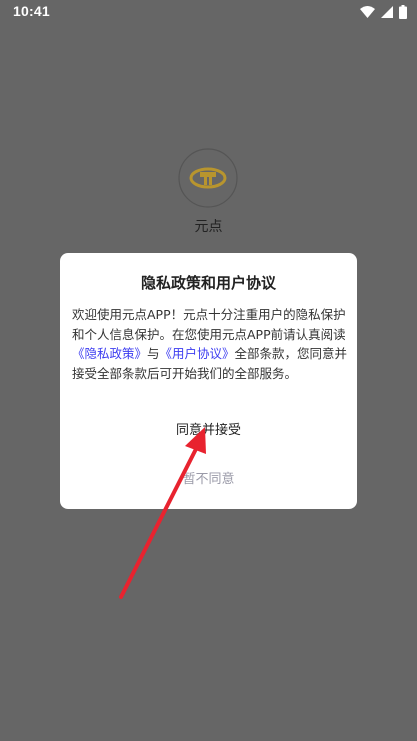  Describe the element at coordinates (31, 11) in the screenshot. I see `status-time: 10:41` at that location.